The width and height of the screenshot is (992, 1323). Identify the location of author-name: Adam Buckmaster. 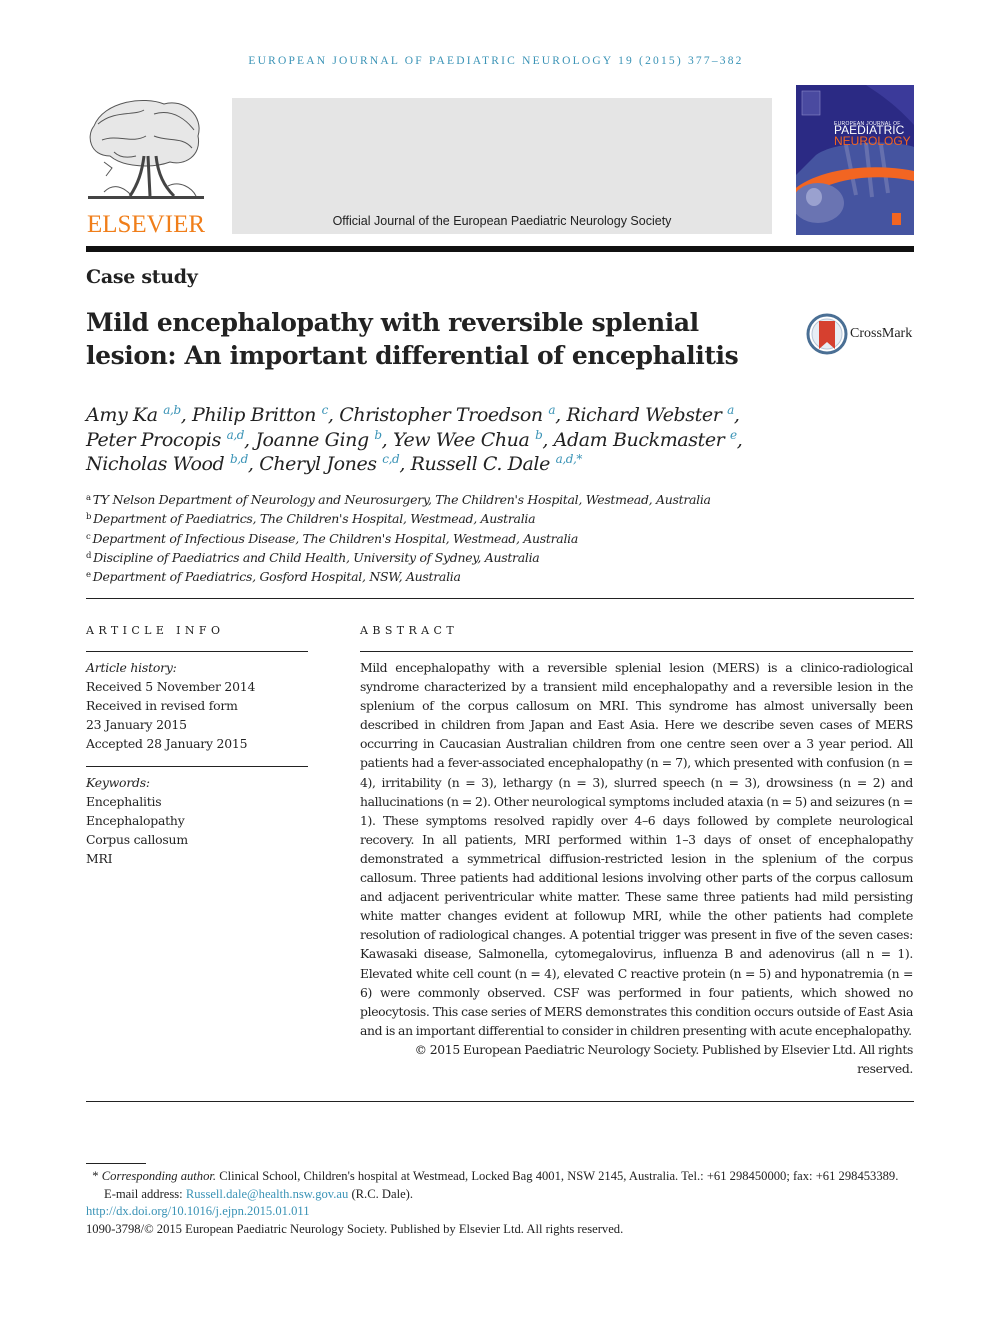
(639, 440).